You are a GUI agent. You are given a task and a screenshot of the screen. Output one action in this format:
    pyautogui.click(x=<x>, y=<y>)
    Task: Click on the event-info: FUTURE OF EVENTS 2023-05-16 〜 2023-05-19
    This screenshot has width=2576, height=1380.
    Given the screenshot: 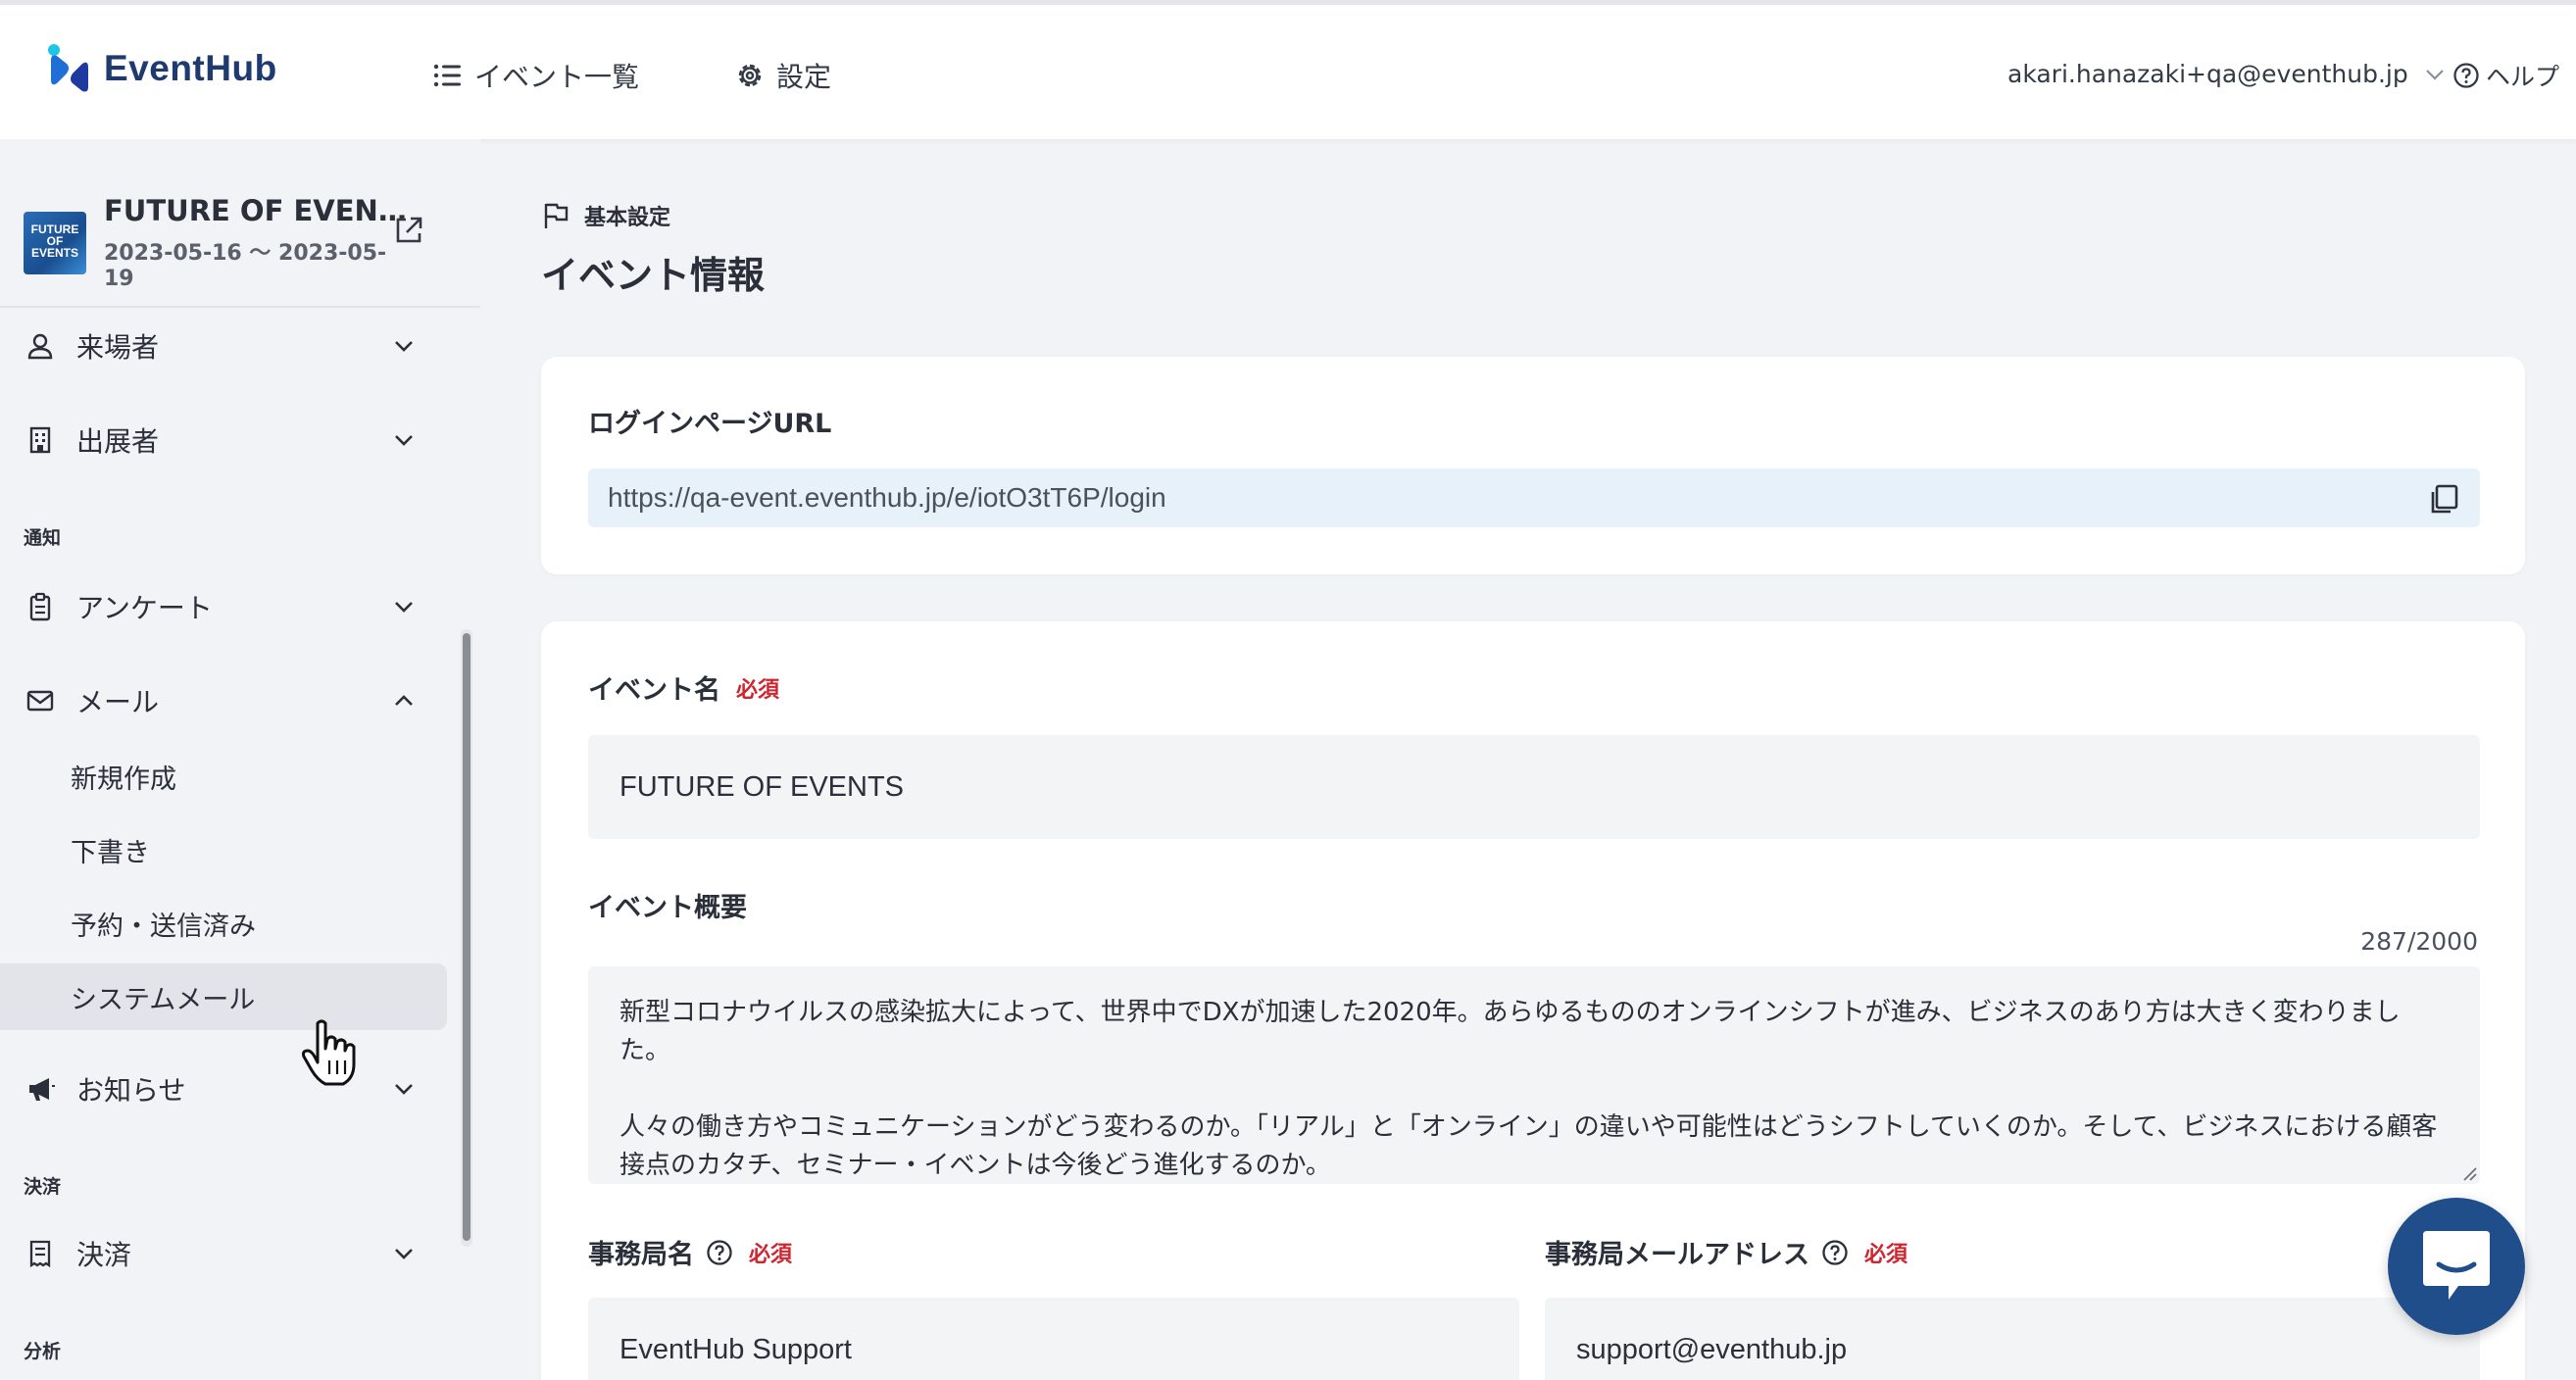 What is the action you would take?
    pyautogui.click(x=256, y=242)
    